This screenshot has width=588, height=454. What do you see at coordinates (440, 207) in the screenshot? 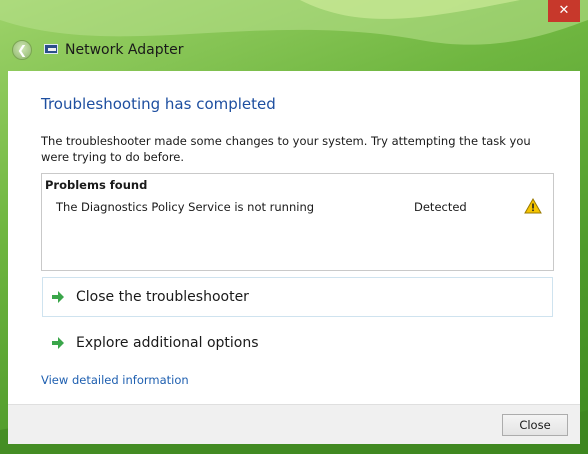
I see `problem-item-status: Detected` at bounding box center [440, 207].